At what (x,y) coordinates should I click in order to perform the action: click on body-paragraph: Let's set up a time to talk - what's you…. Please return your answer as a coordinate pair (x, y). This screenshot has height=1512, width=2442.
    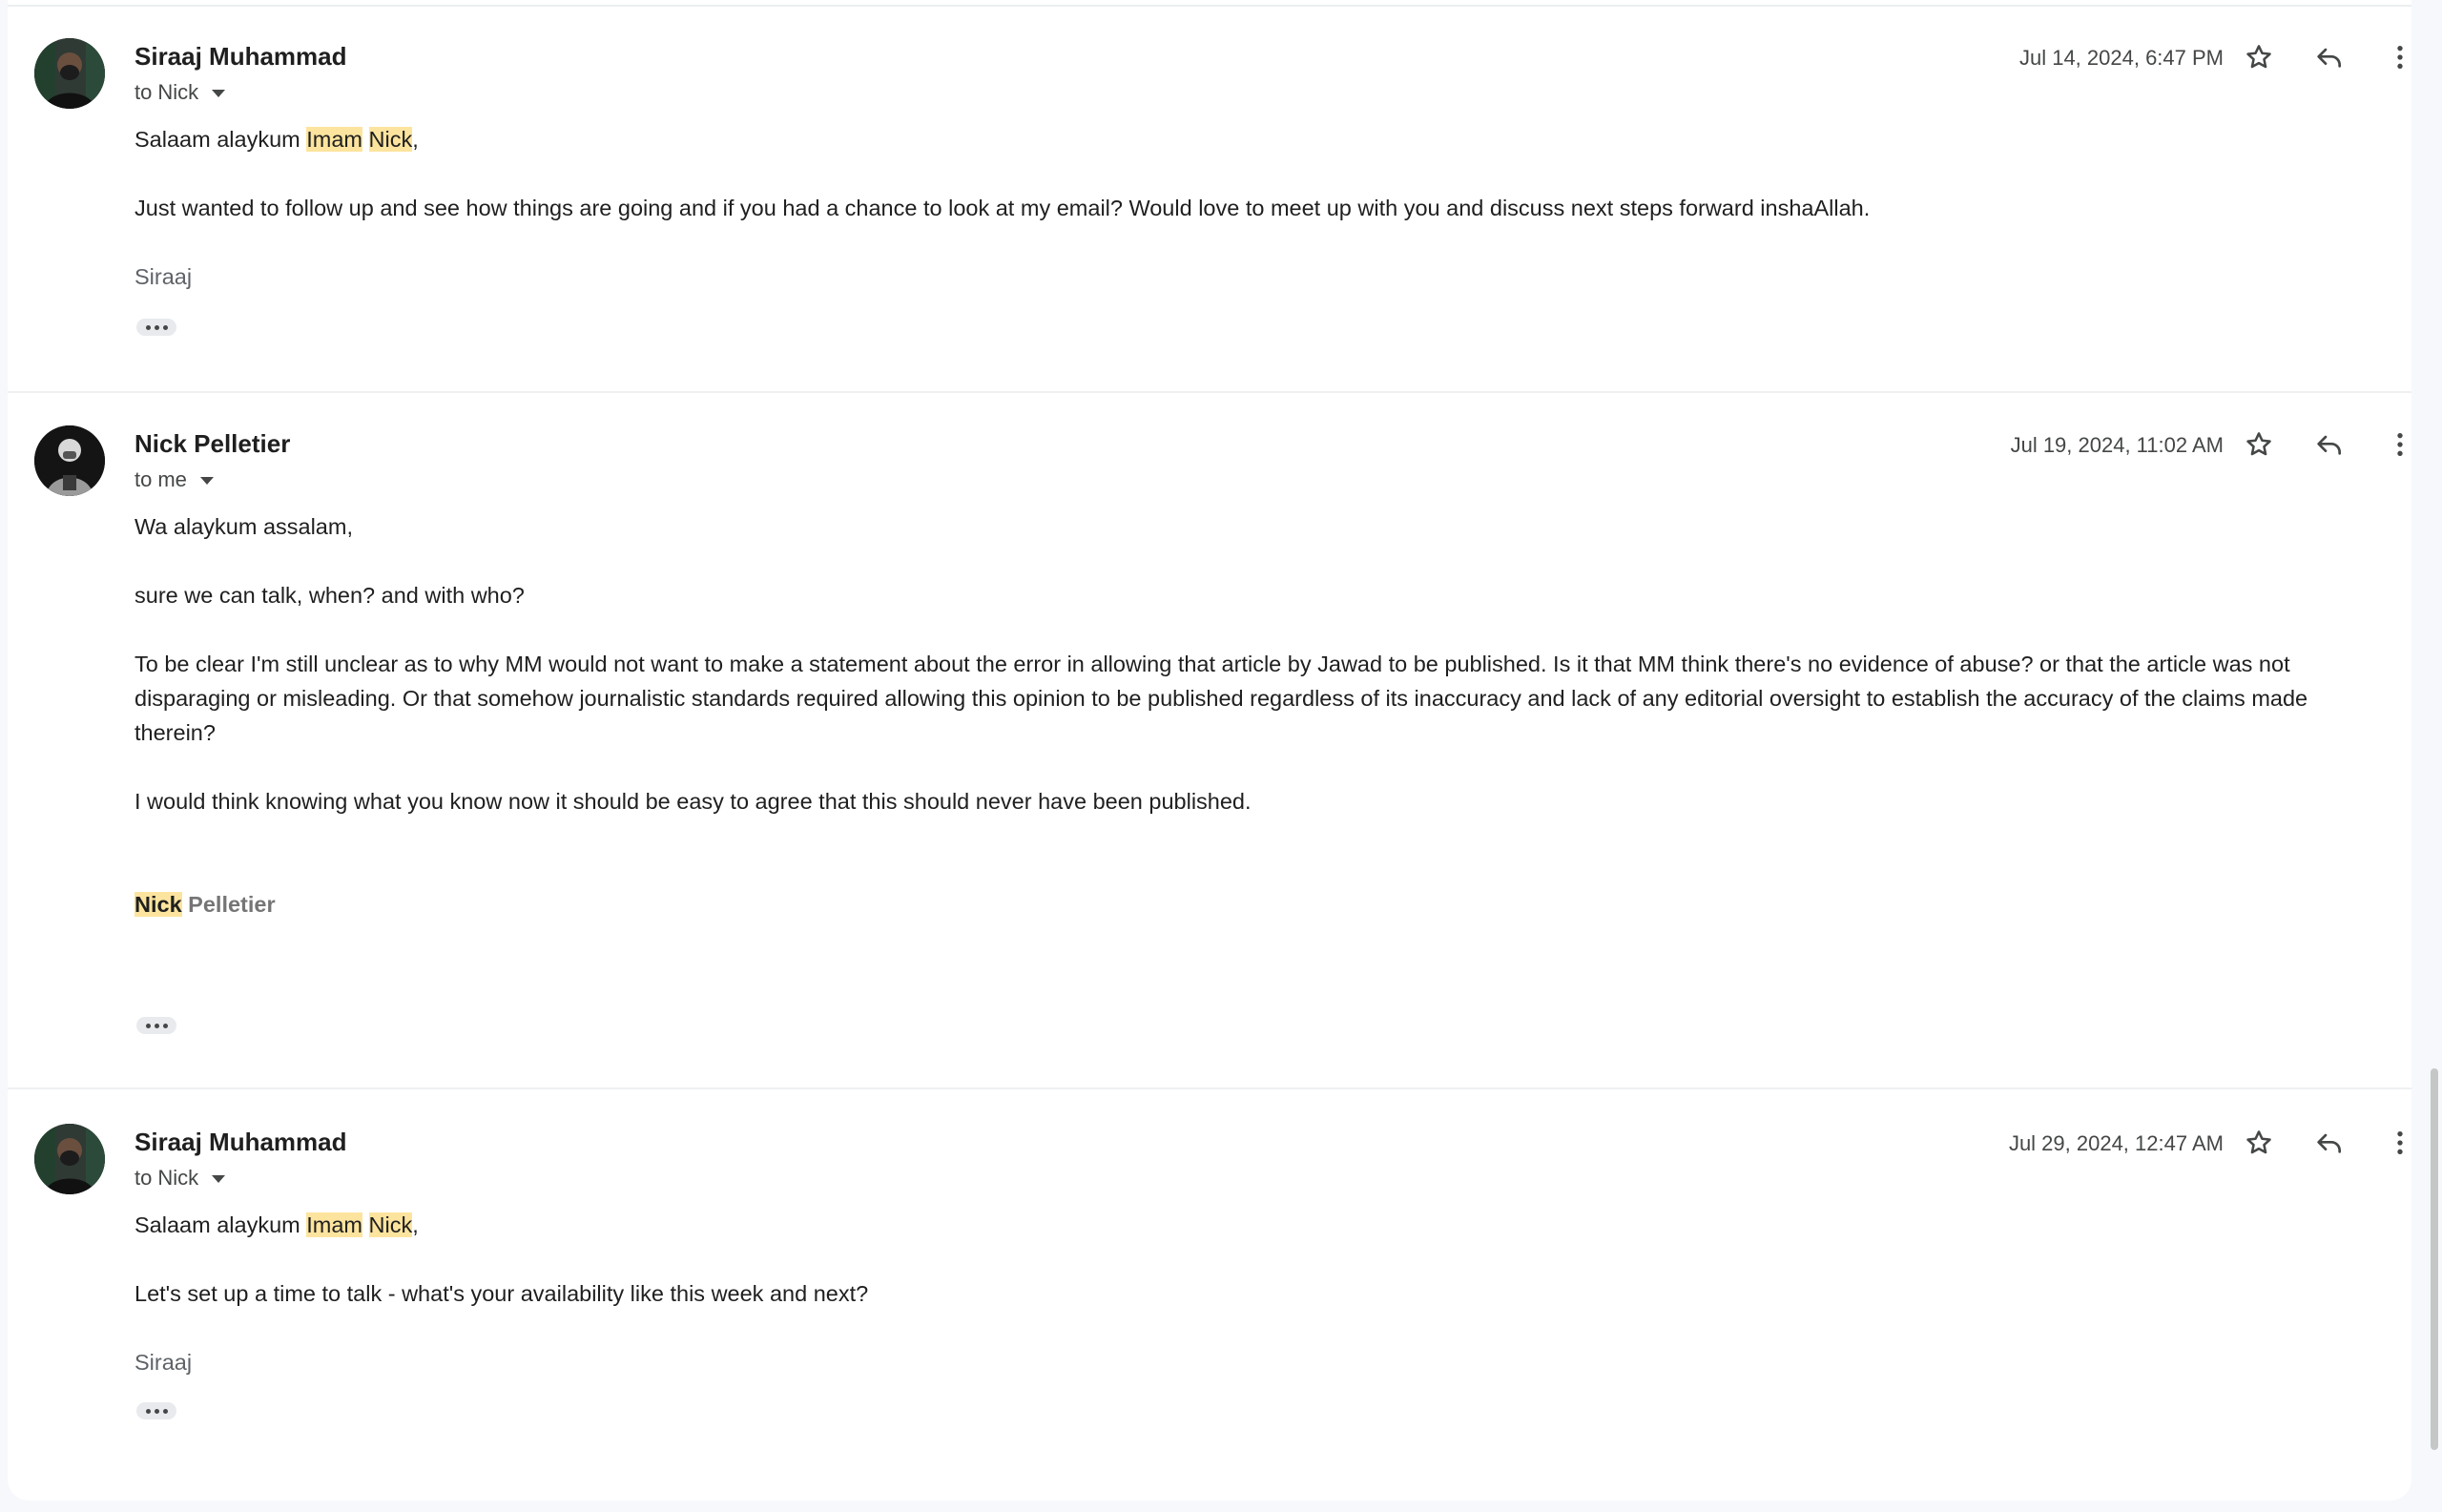
    Looking at the image, I should click on (502, 1293).